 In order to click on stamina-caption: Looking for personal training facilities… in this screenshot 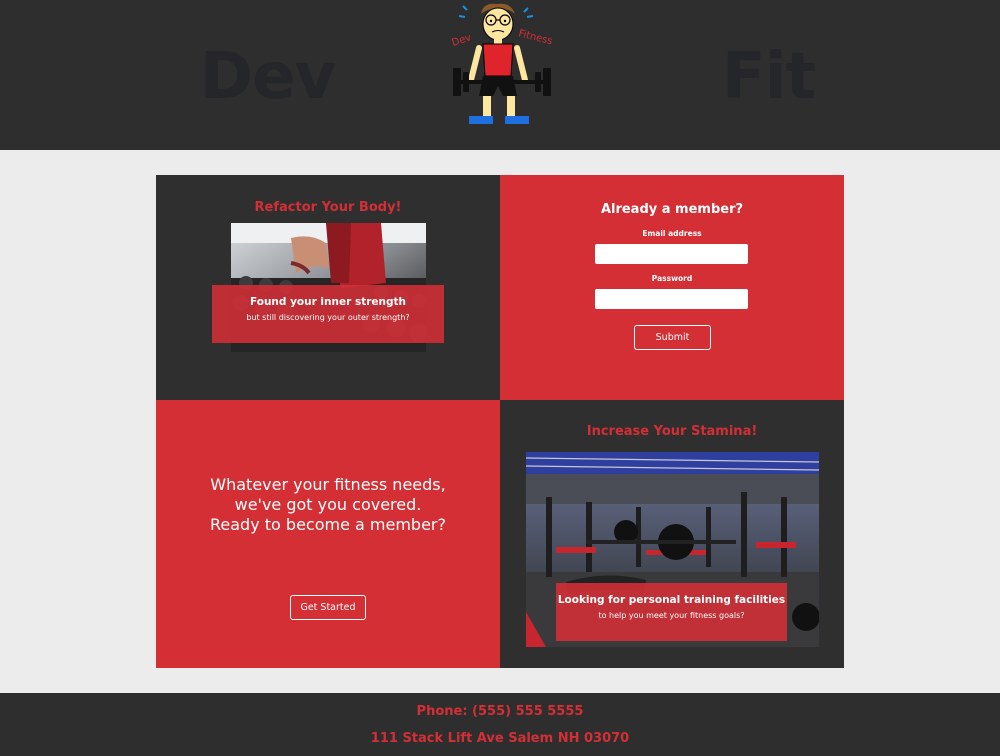, I will do `click(671, 612)`.